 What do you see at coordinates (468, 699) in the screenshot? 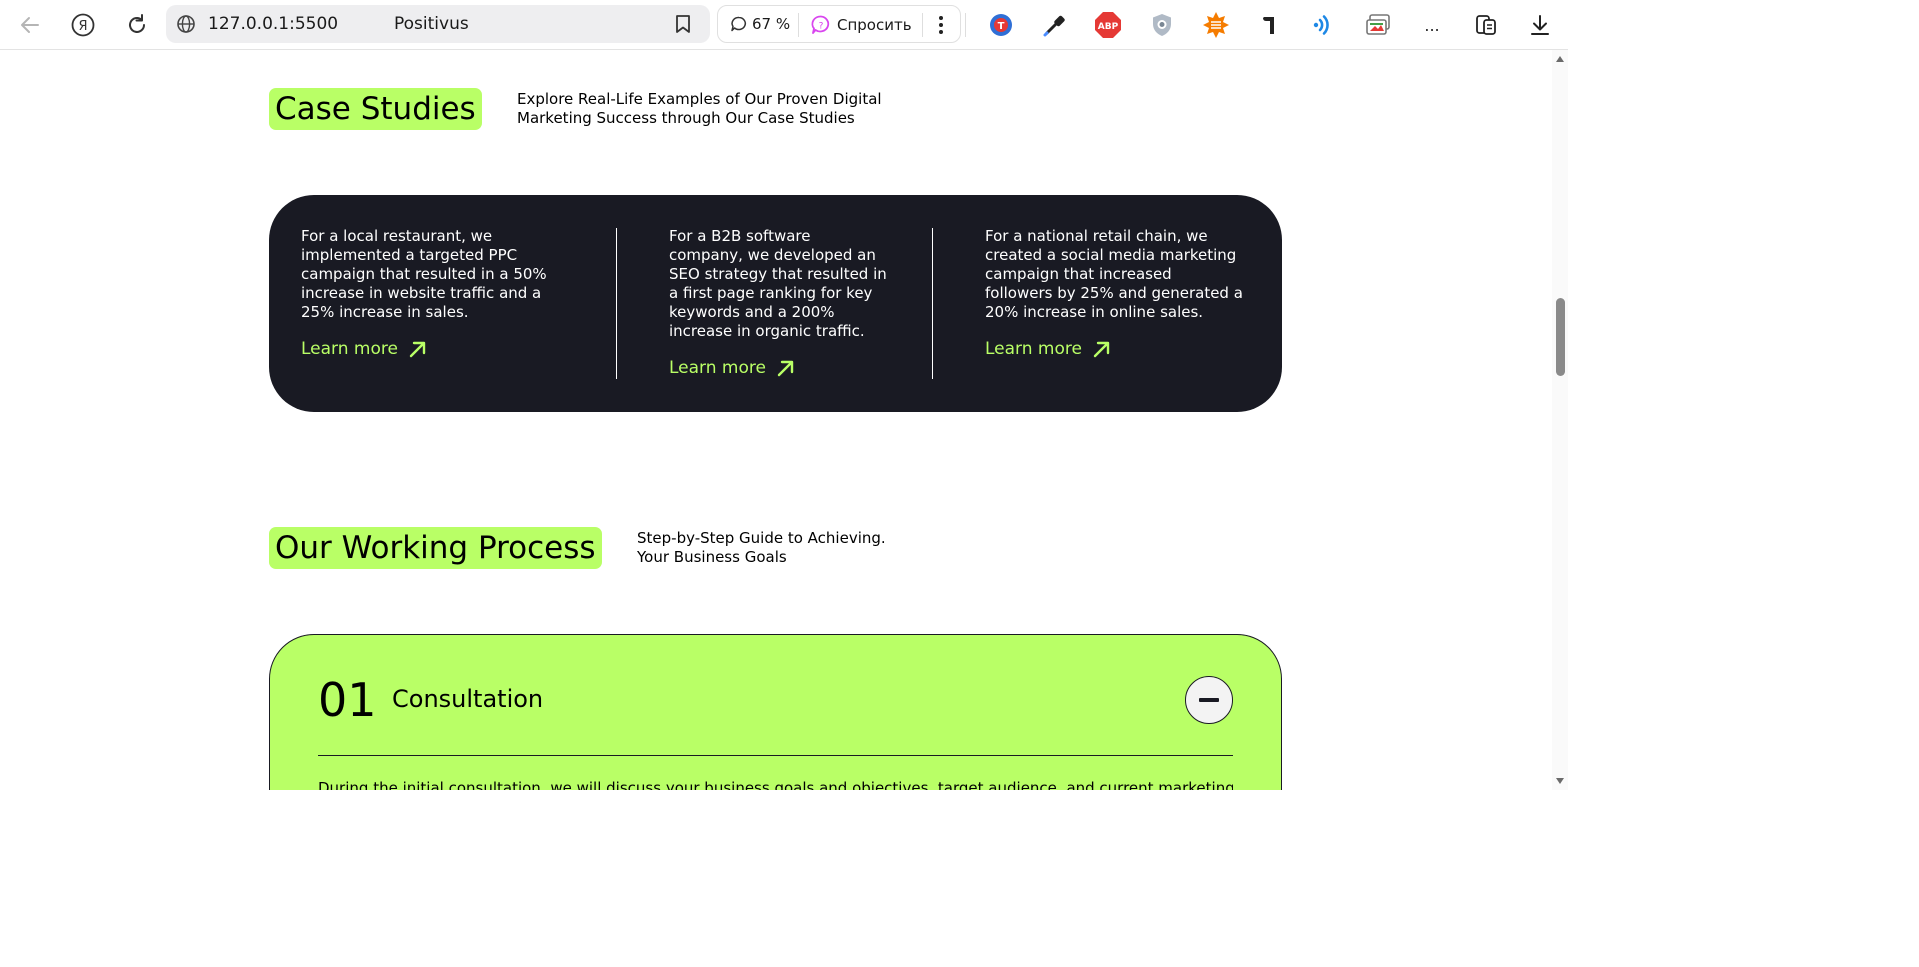
I see `step-title: Consultation` at bounding box center [468, 699].